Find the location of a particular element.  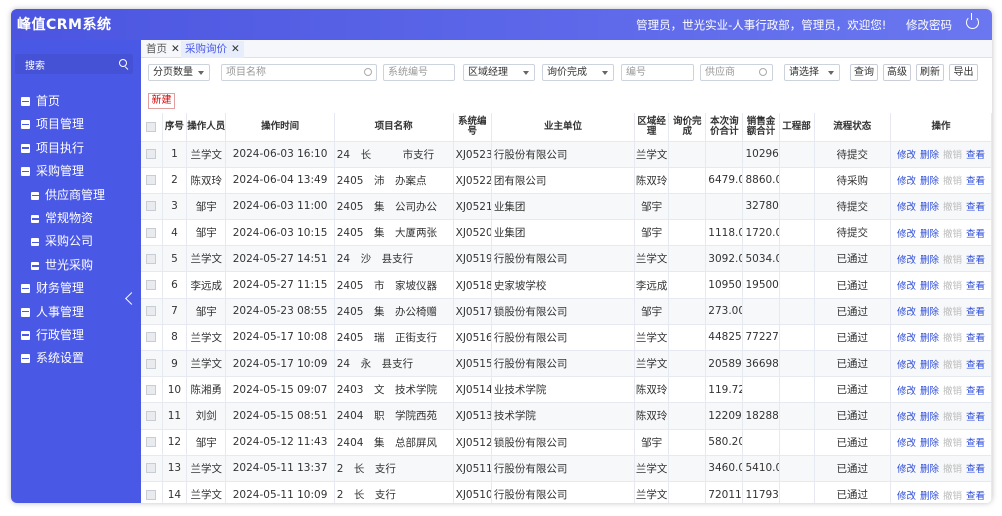

region-manager-select: 区域经理 is located at coordinates (499, 72).